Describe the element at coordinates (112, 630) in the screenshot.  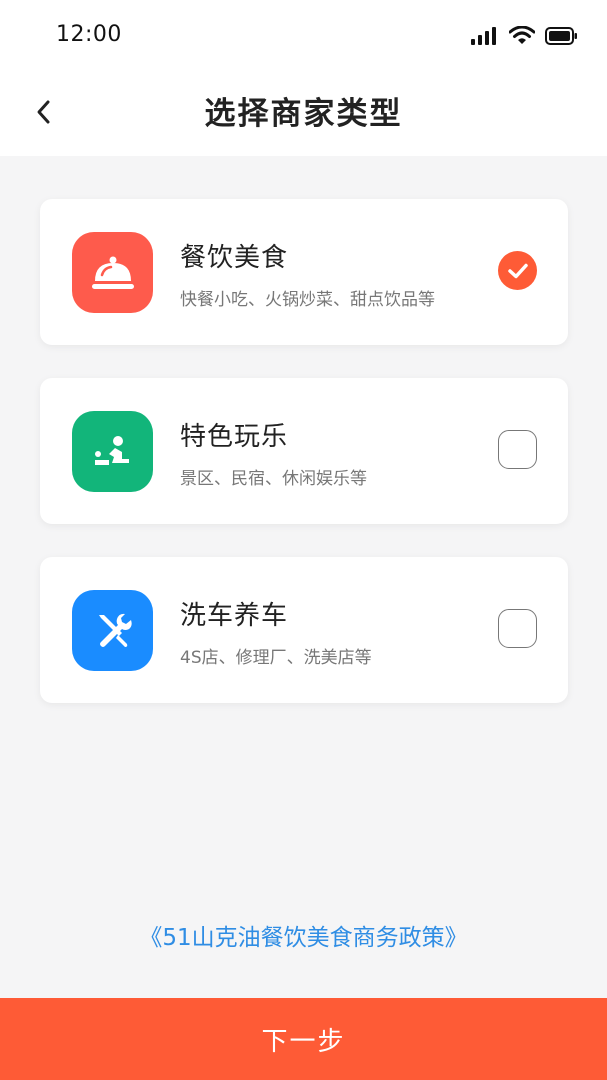
I see `wrench-screwdriver-icon` at that location.